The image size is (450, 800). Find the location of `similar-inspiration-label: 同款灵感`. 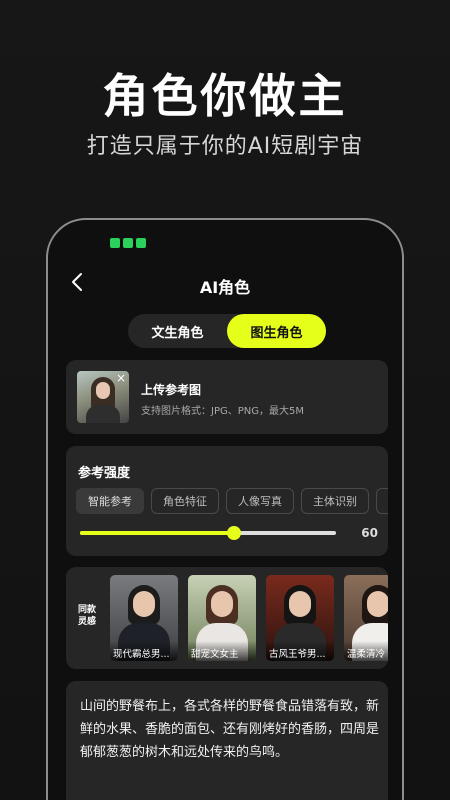

similar-inspiration-label: 同款灵感 is located at coordinates (86, 616).